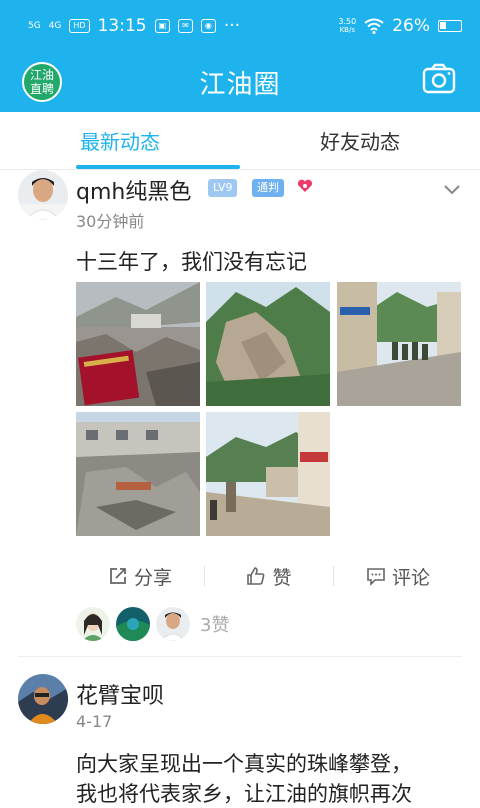 This screenshot has height=808, width=480. What do you see at coordinates (268, 188) in the screenshot?
I see `role-badge: 通判` at bounding box center [268, 188].